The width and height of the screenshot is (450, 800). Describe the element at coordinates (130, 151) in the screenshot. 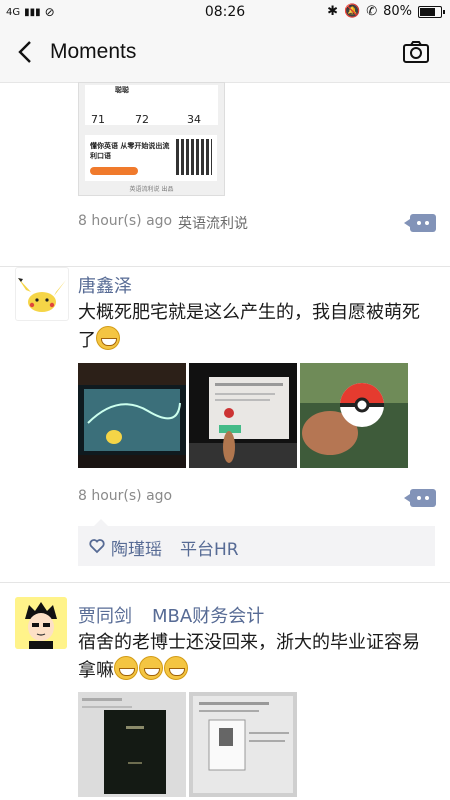

I see `card-ad-text: 懂你英语 从零开始说出流利口语` at that location.